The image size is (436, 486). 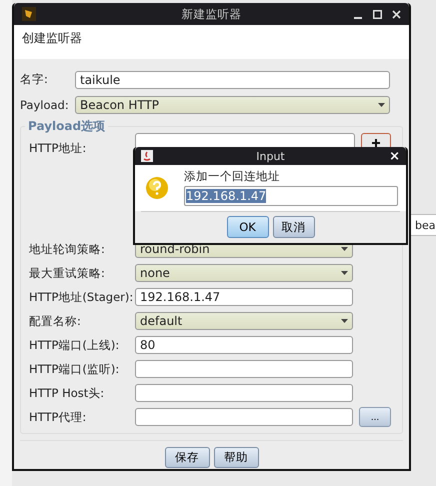 I want to click on address-input: 192.168.1.47, so click(x=291, y=196).